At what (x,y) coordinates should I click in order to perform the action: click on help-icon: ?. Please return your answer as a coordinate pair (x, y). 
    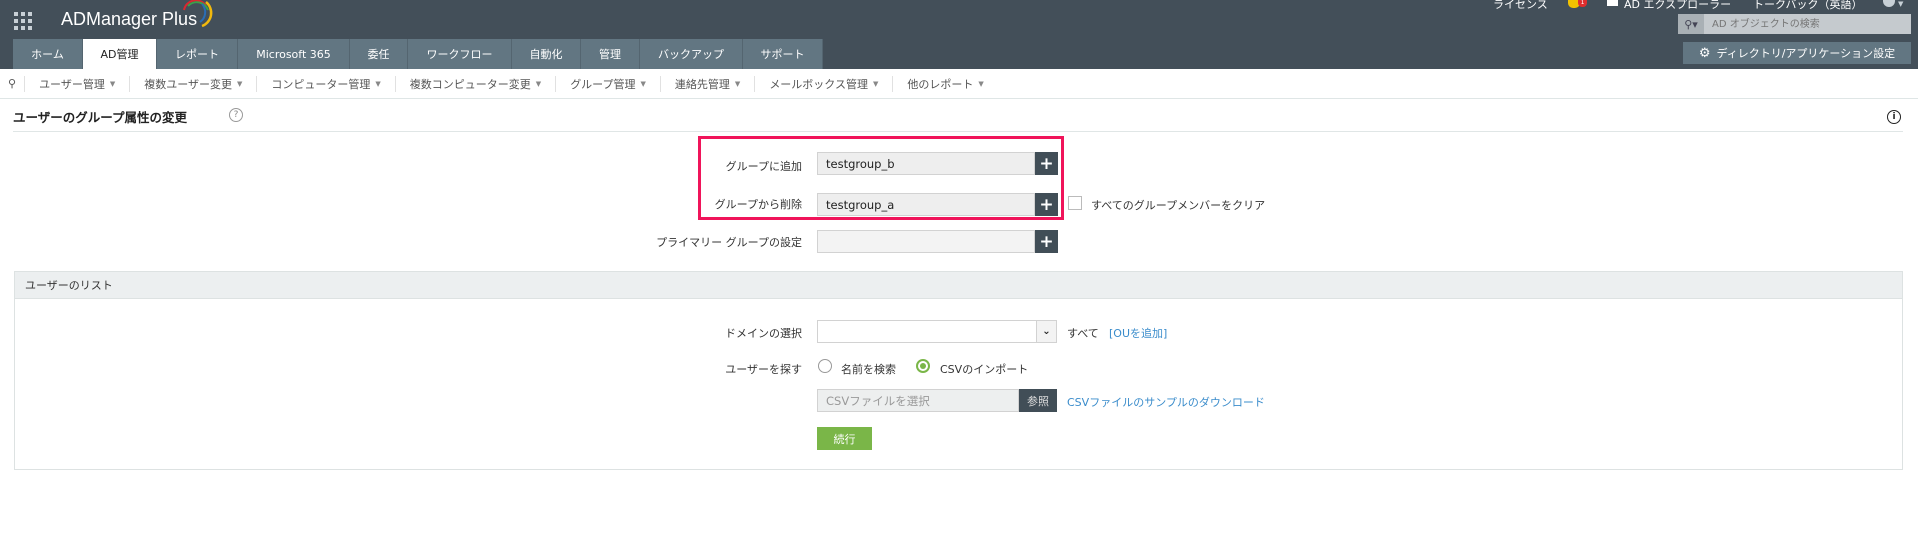
    Looking at the image, I should click on (236, 115).